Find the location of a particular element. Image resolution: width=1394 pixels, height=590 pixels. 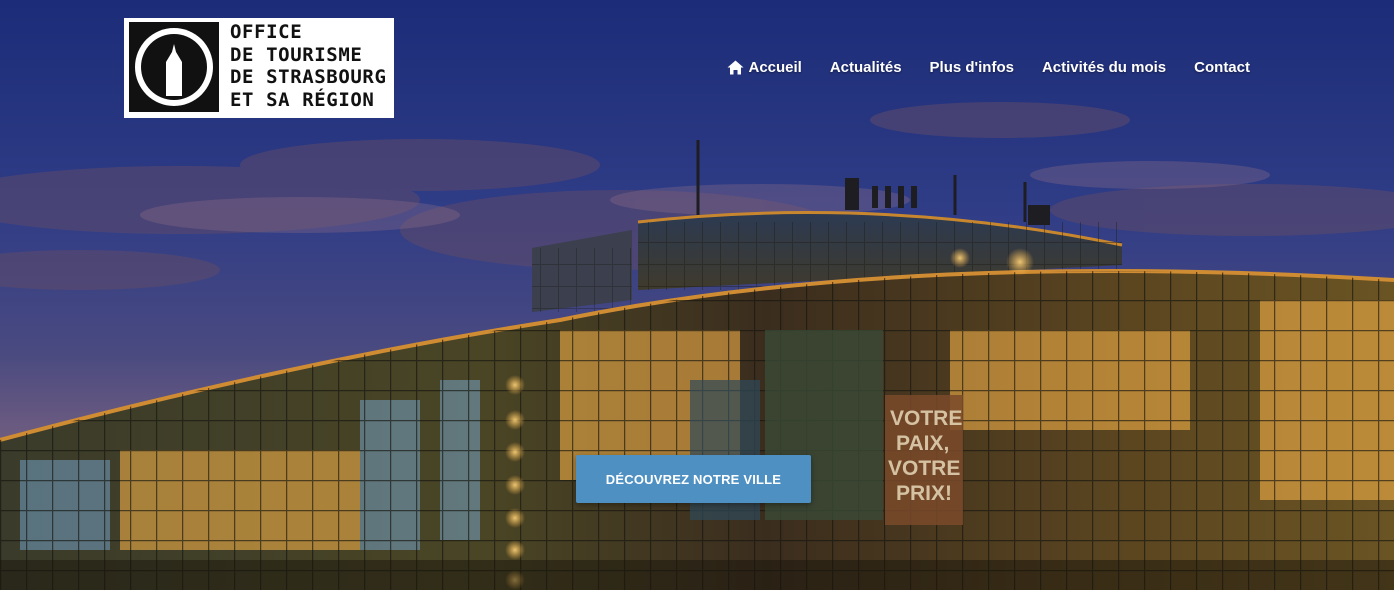

logo-line-1: OFFICE is located at coordinates (266, 32).